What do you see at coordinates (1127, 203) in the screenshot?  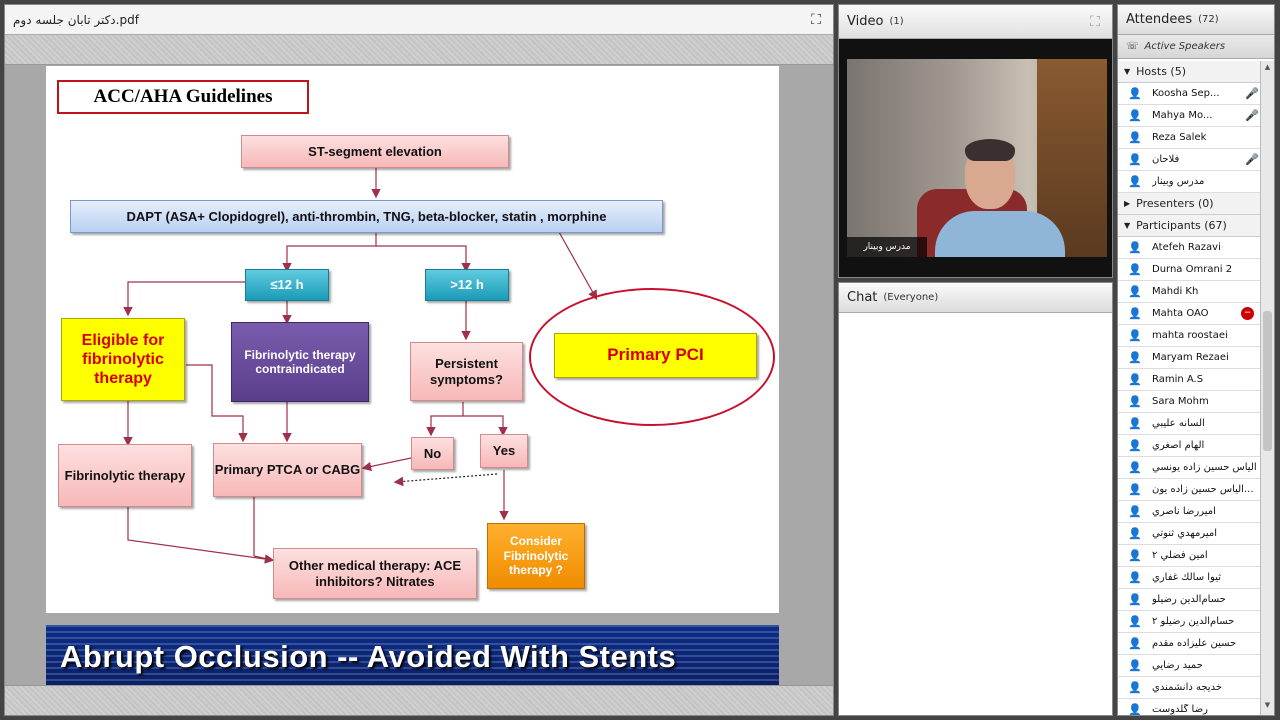 I see `expand-triangle-icon: ▶` at bounding box center [1127, 203].